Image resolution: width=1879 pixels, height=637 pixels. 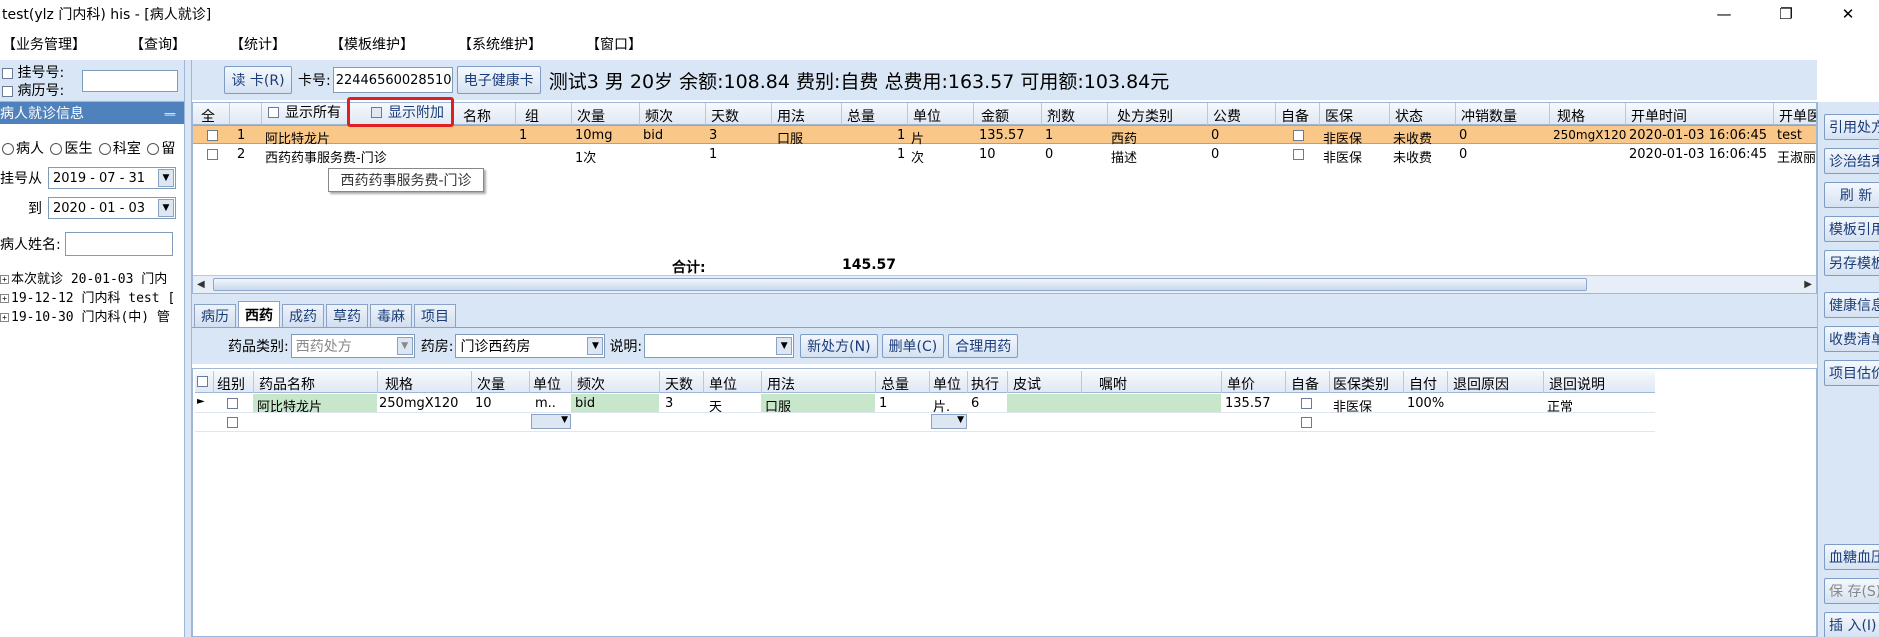 I want to click on menu-template: 【模板维护】, so click(x=372, y=44).